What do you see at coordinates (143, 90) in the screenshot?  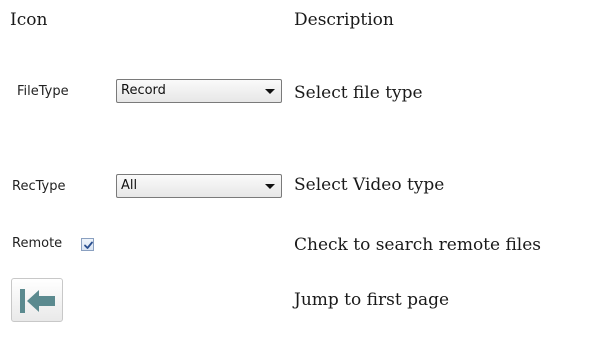 I see `filetype-select-value: Record` at bounding box center [143, 90].